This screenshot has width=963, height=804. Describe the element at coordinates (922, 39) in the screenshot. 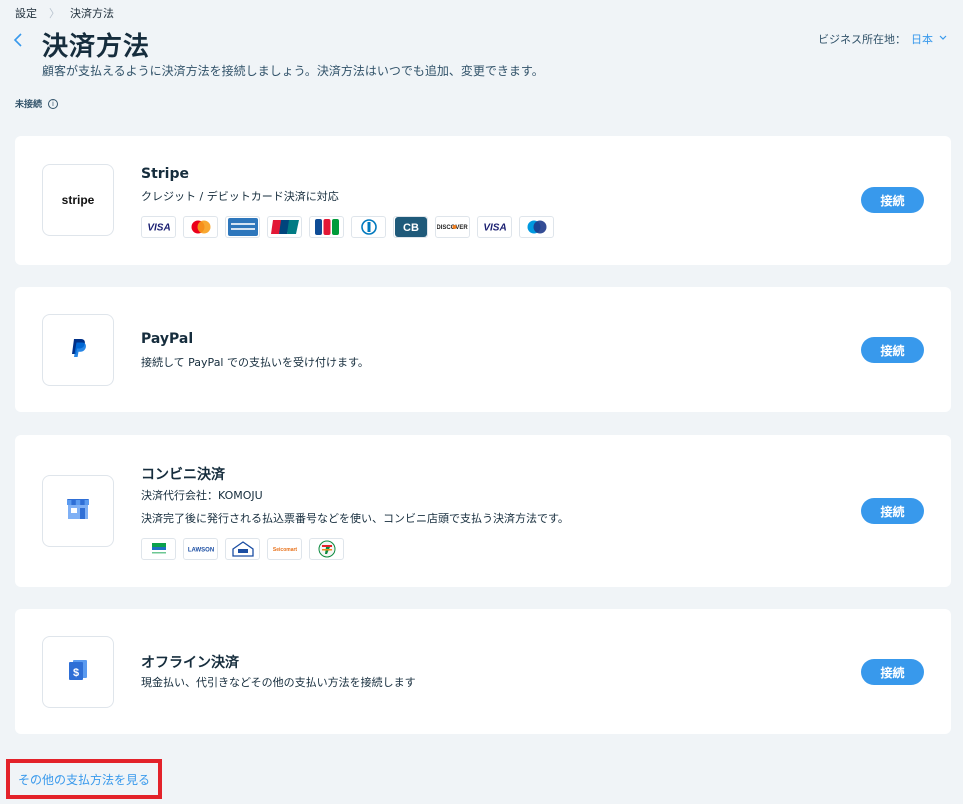

I see `business-location-dropdown: 日本` at that location.